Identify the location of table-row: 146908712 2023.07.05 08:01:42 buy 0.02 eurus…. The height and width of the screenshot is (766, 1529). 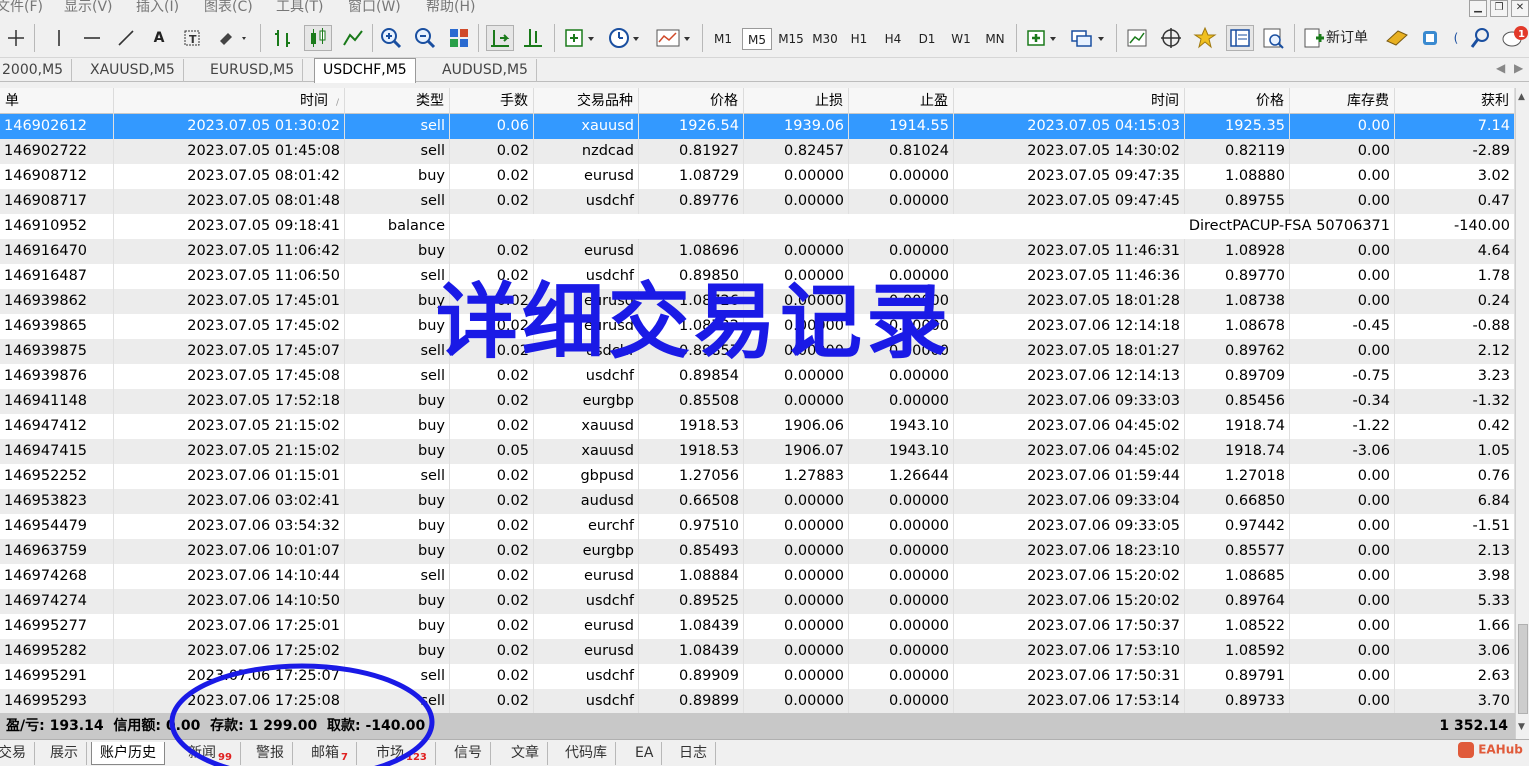
(757, 176).